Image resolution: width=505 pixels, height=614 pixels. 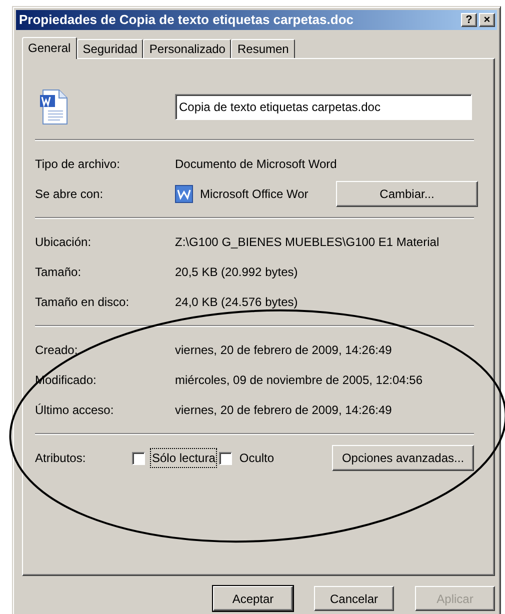 What do you see at coordinates (298, 380) in the screenshot?
I see `property-value: miércoles, 09 de noviembre de 2005, 12:04:56` at bounding box center [298, 380].